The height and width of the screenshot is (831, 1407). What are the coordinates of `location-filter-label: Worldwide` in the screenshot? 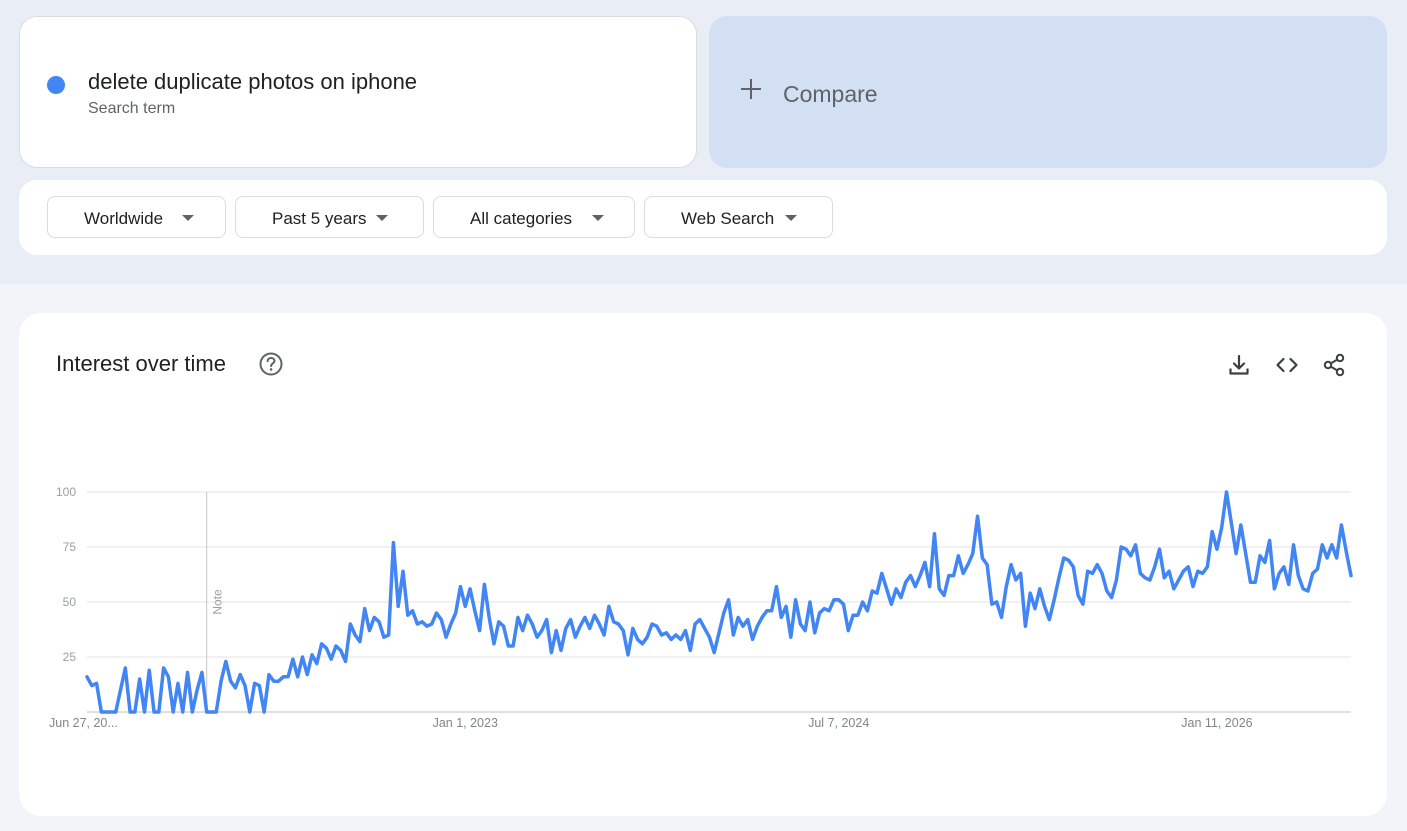 It's located at (124, 218).